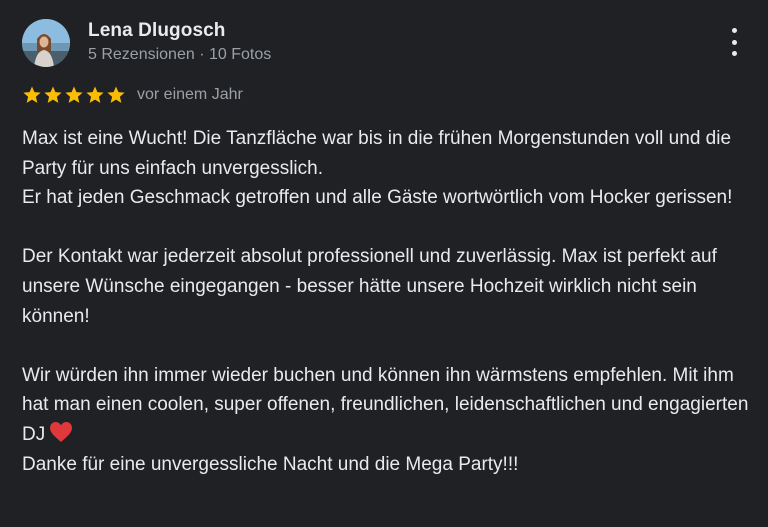 The height and width of the screenshot is (527, 768). What do you see at coordinates (734, 42) in the screenshot?
I see `more-options-button` at bounding box center [734, 42].